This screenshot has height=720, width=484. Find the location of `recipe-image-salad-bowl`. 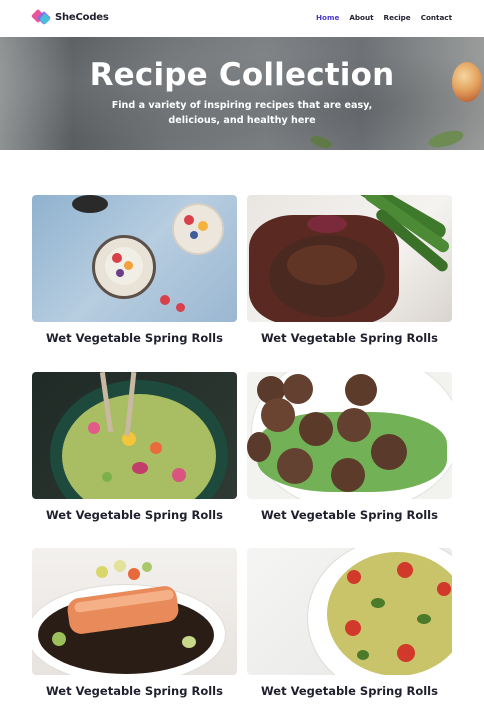

recipe-image-salad-bowl is located at coordinates (134, 435).